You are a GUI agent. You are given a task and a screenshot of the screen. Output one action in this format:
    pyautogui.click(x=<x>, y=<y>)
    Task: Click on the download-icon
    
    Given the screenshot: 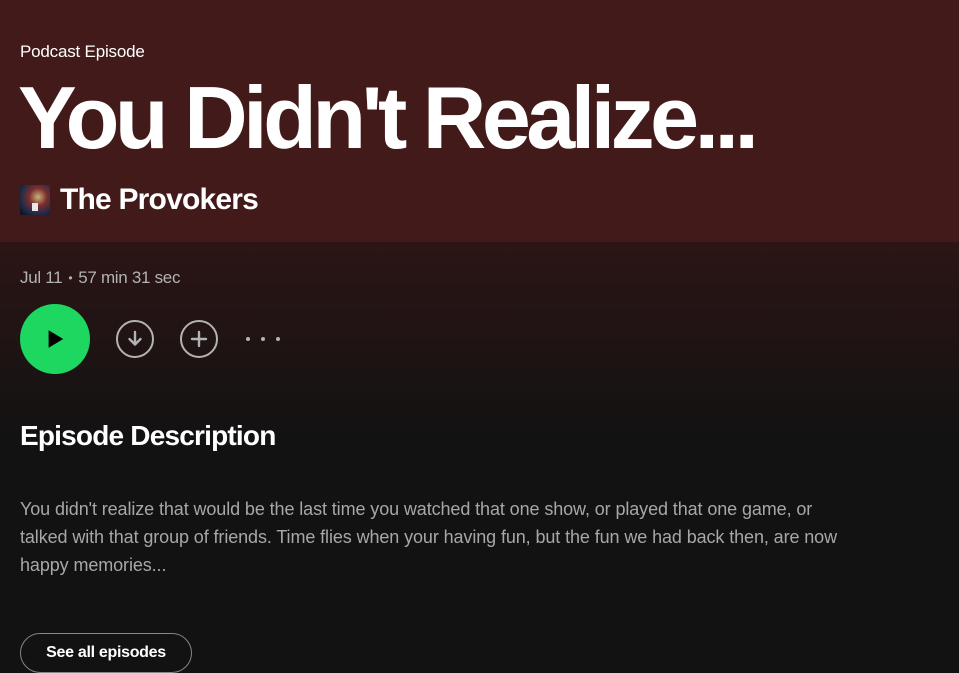 What is the action you would take?
    pyautogui.click(x=135, y=338)
    